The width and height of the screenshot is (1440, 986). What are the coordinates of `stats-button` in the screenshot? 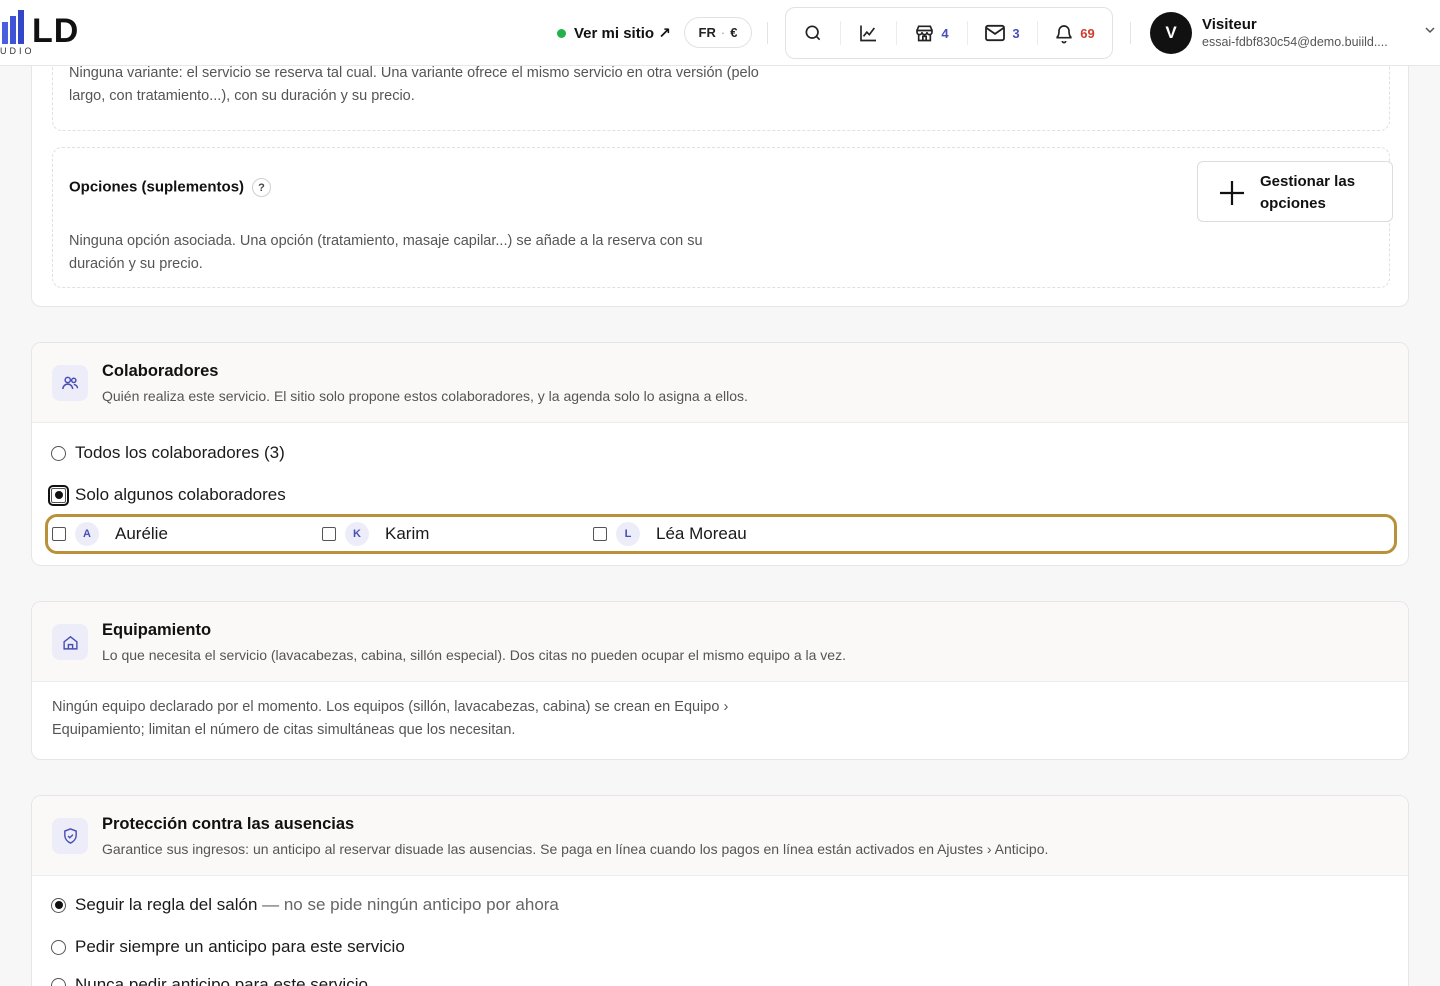 It's located at (868, 33).